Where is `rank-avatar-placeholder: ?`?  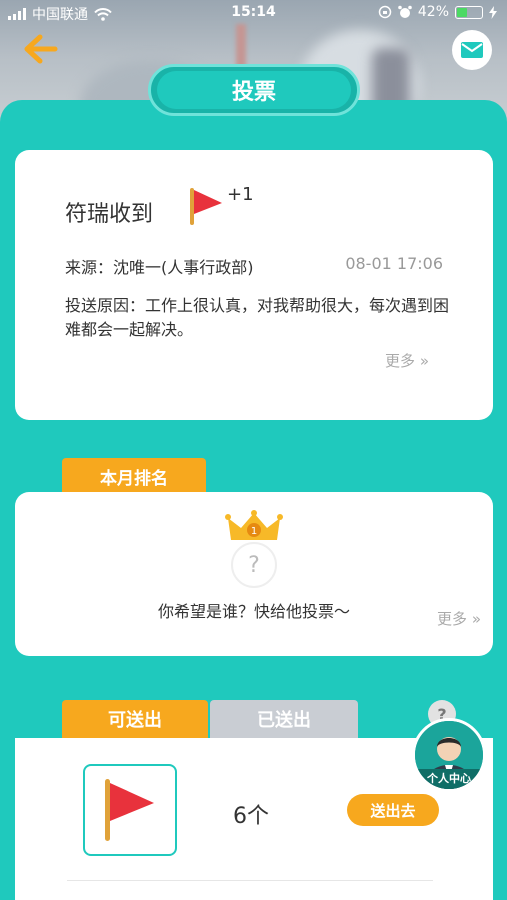
rank-avatar-placeholder: ? is located at coordinates (254, 565).